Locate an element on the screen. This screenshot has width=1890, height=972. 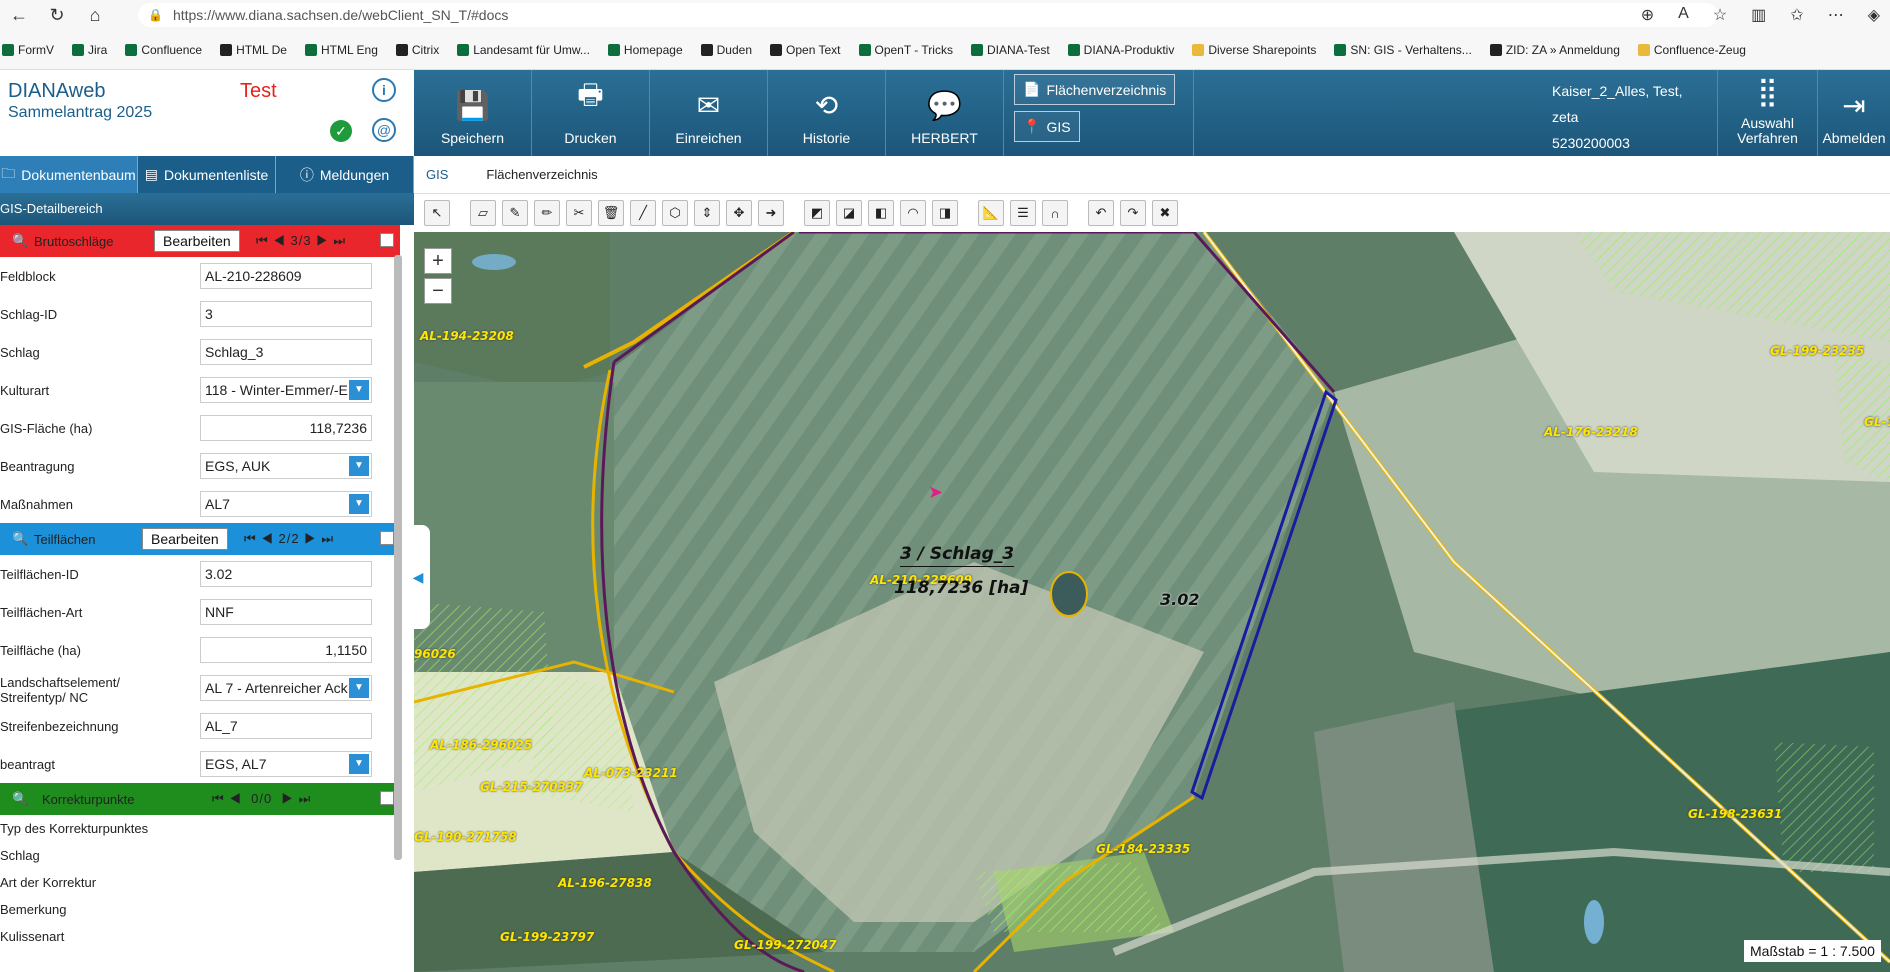
bookmark-icon is located at coordinates (8, 49).